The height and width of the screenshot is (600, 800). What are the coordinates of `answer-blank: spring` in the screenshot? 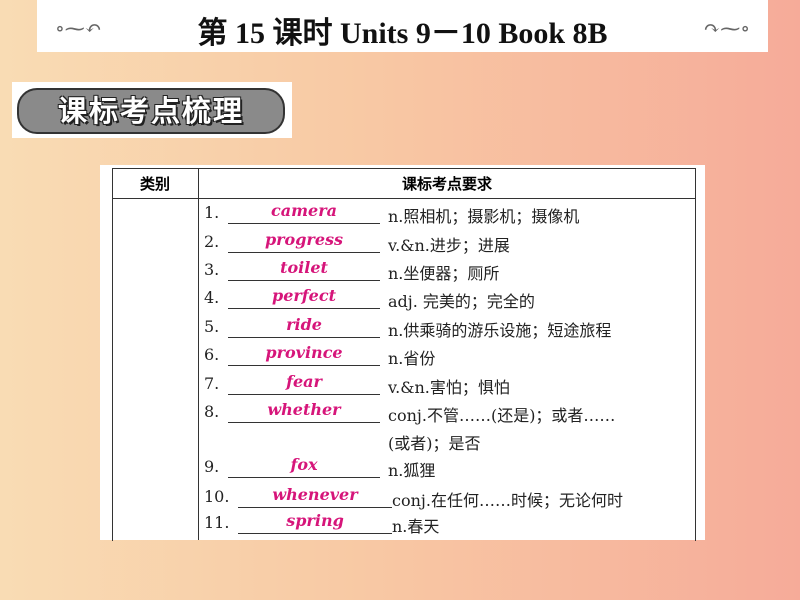 It's located at (315, 522).